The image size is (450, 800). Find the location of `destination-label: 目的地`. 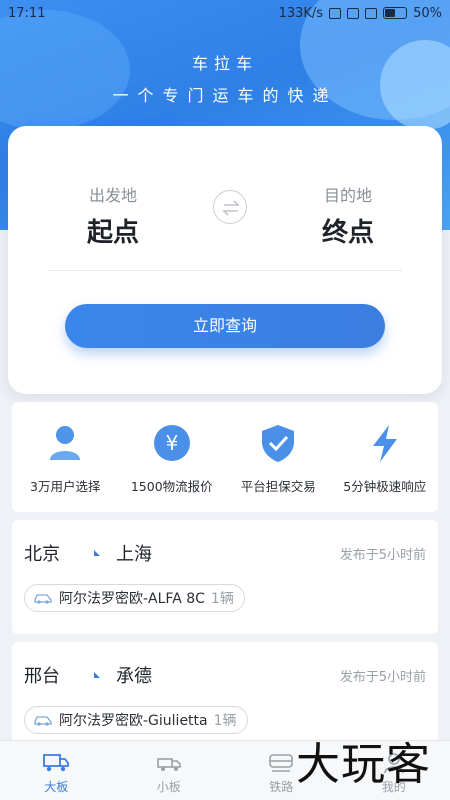

destination-label: 目的地 is located at coordinates (347, 195).